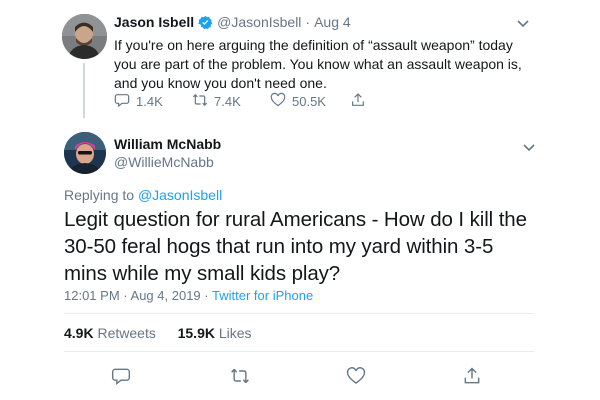  Describe the element at coordinates (84, 90) in the screenshot. I see `thread-connector-line` at that location.